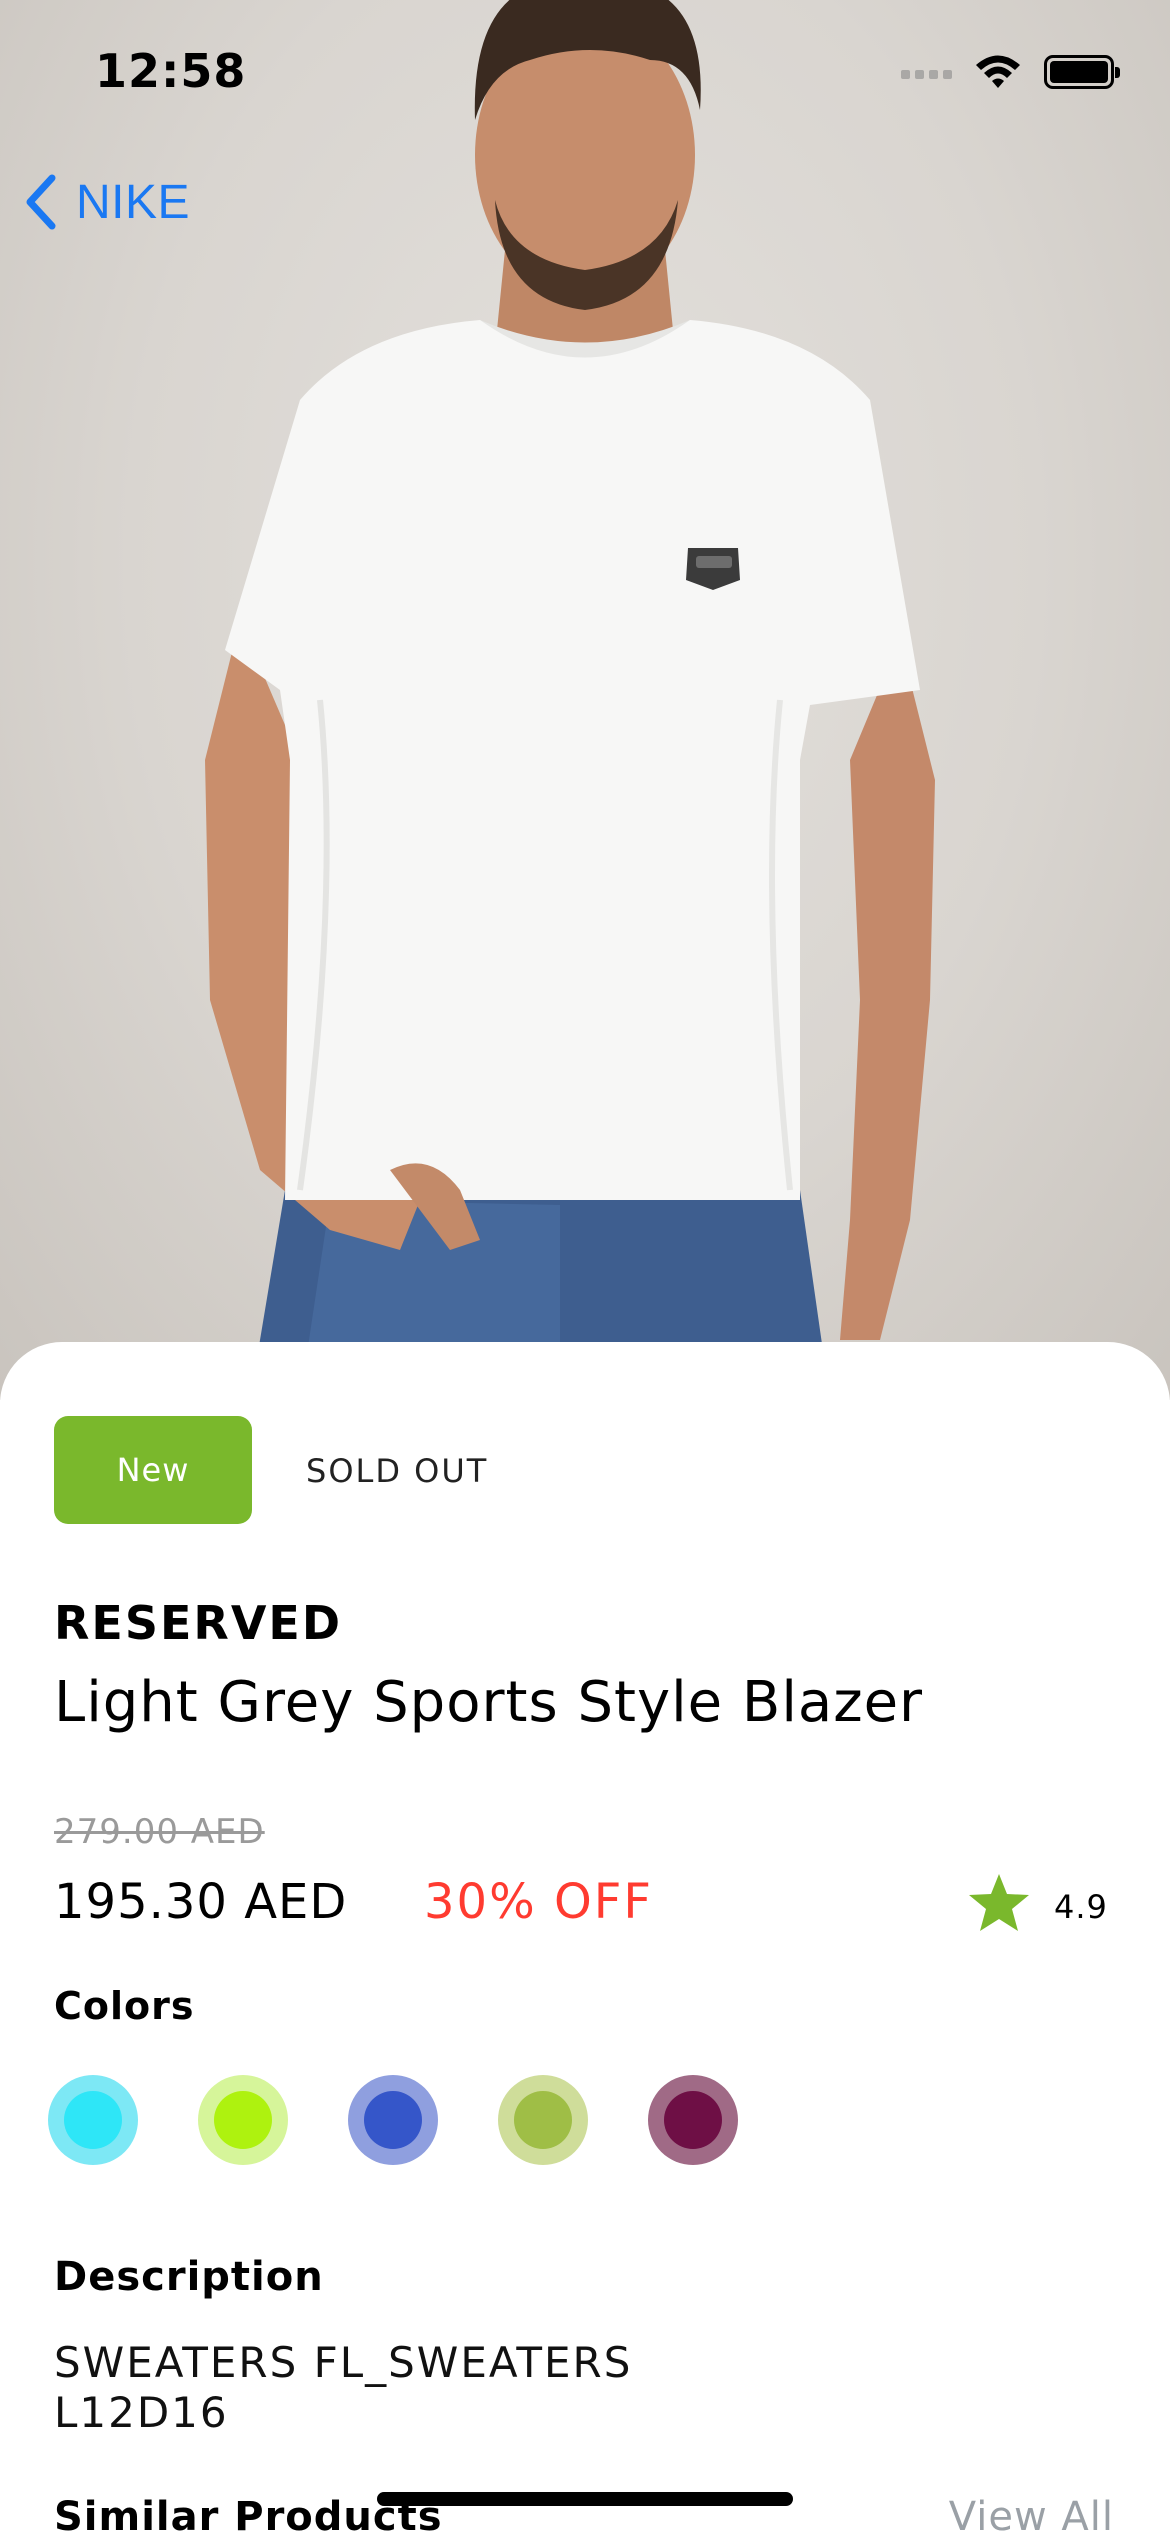  I want to click on color-swatch-plum, so click(693, 2120).